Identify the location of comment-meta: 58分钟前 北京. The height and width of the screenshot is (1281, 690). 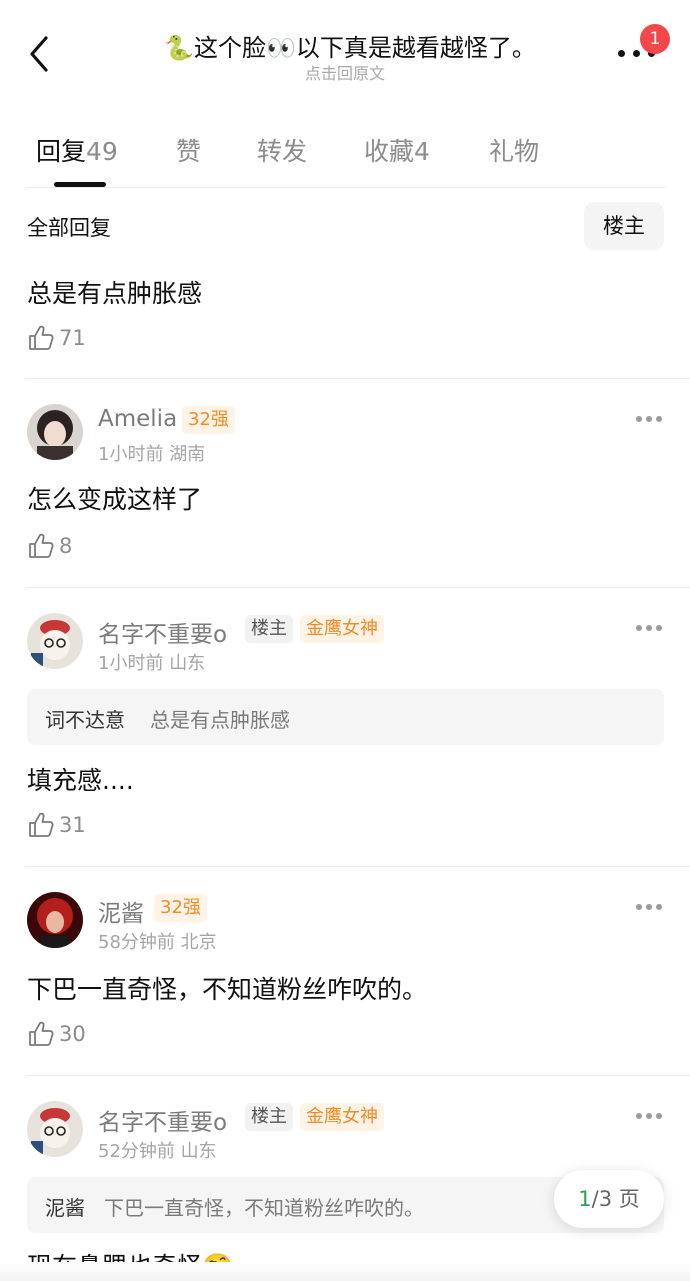
(157, 941).